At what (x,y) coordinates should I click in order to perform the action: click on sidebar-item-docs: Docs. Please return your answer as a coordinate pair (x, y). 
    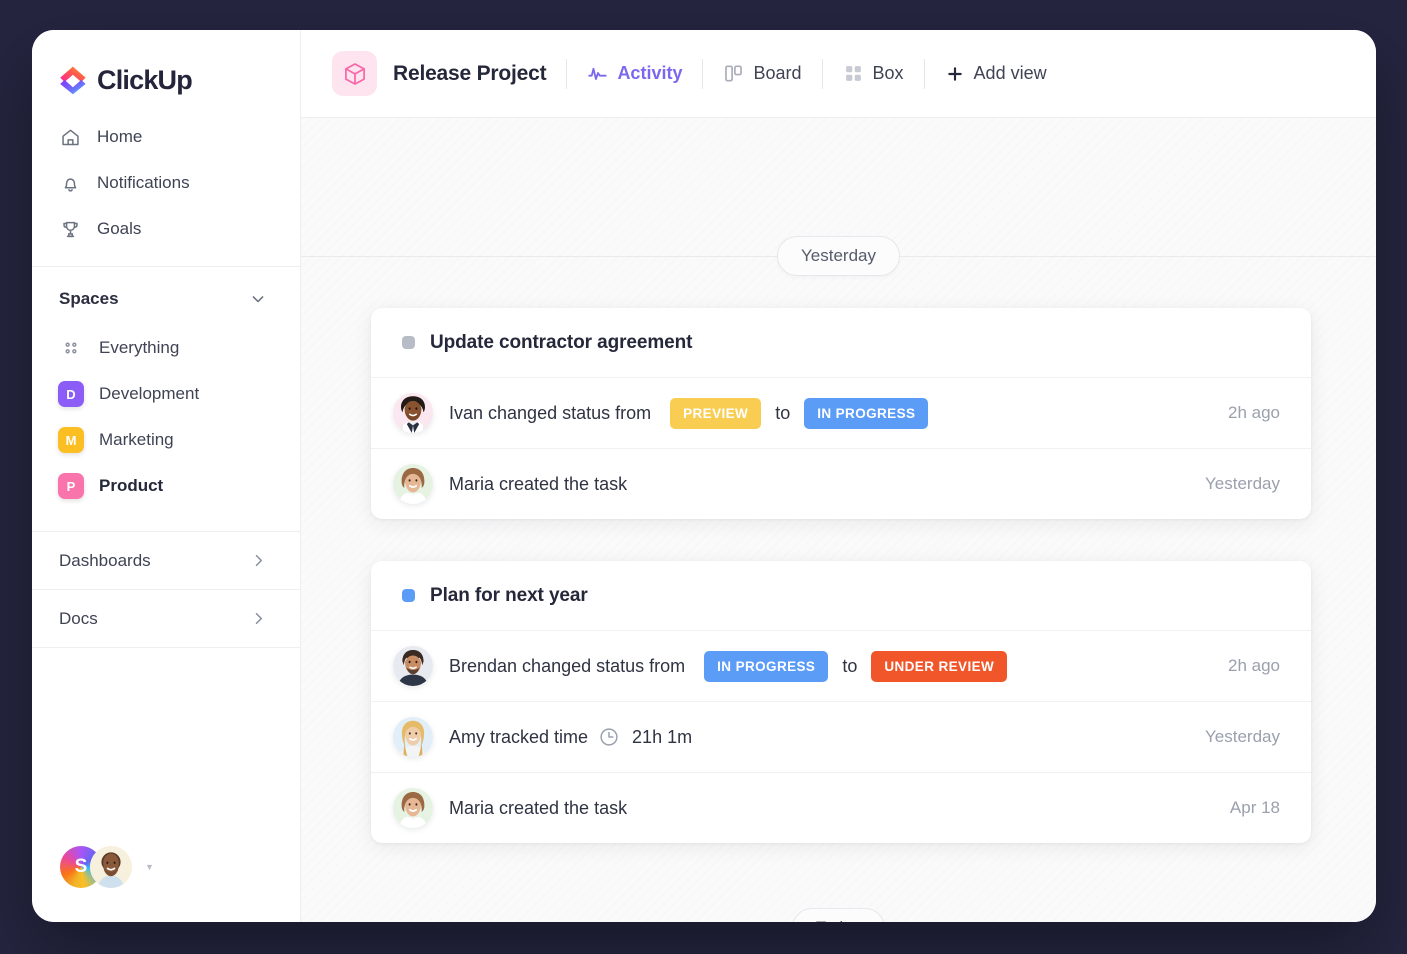
    Looking at the image, I should click on (166, 618).